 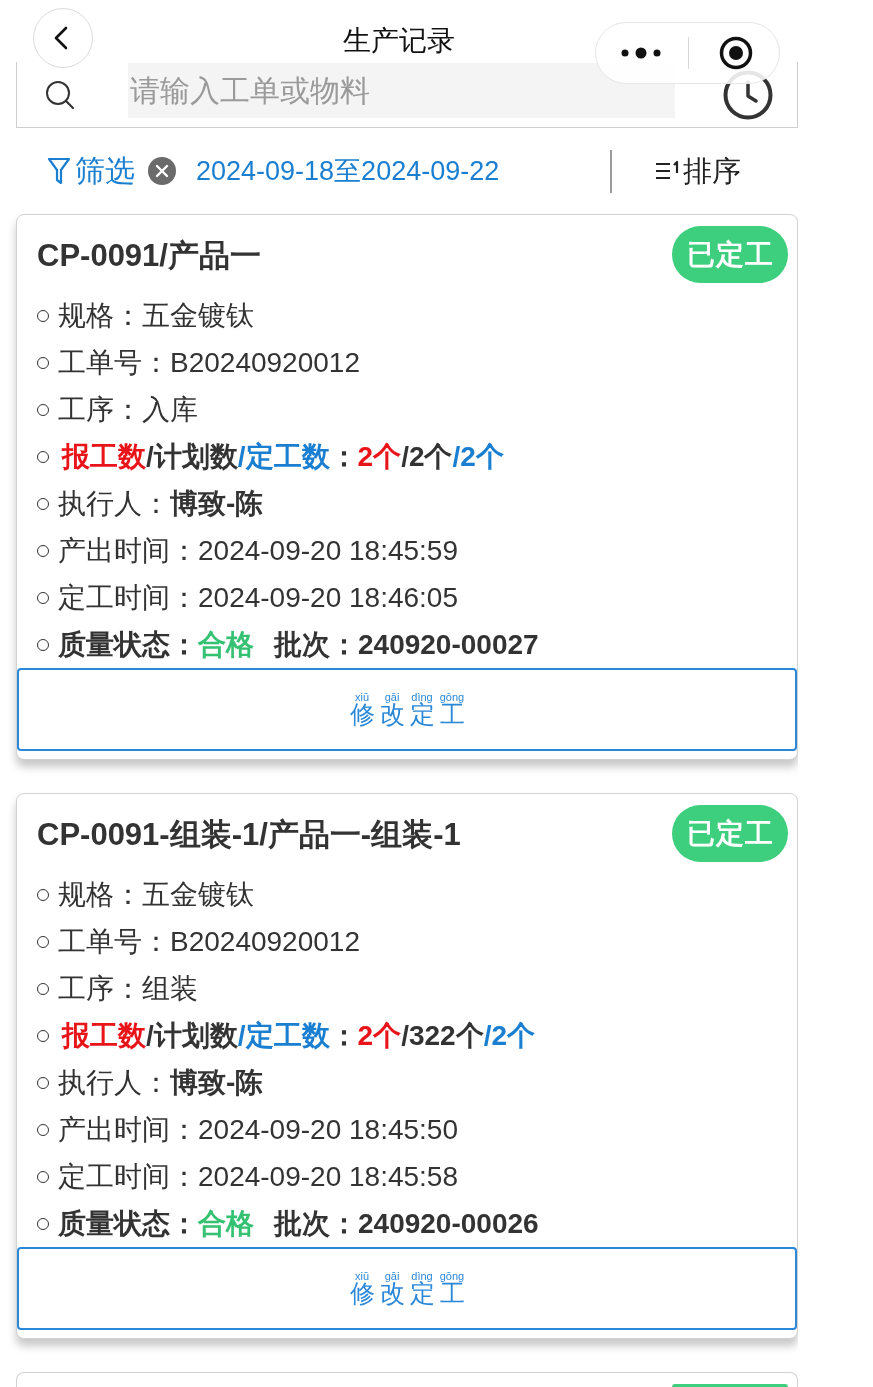 I want to click on more-icon, so click(x=641, y=53).